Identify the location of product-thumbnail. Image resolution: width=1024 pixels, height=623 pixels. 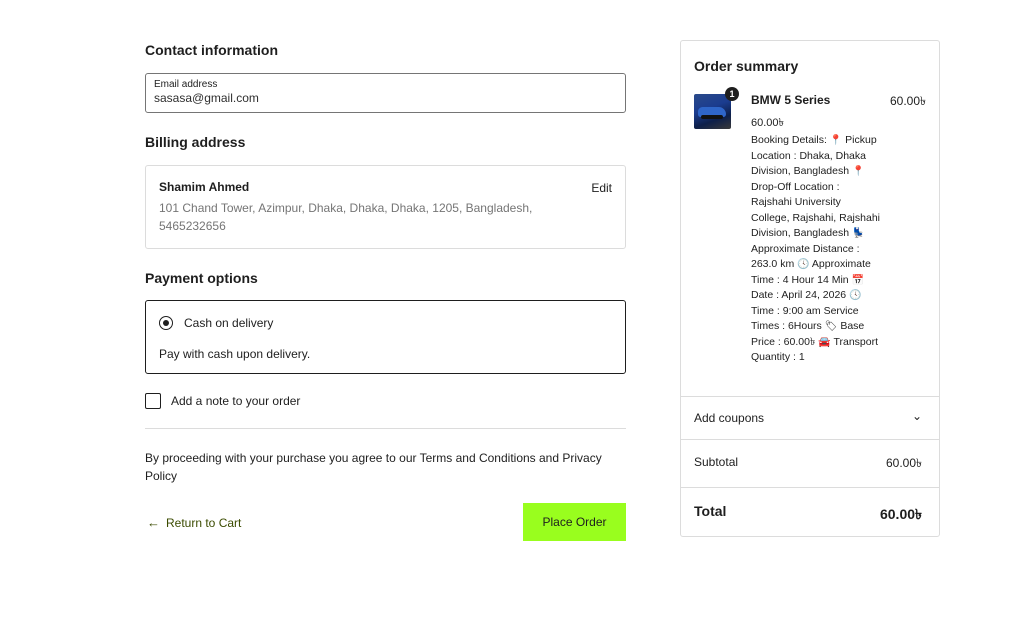
(712, 111).